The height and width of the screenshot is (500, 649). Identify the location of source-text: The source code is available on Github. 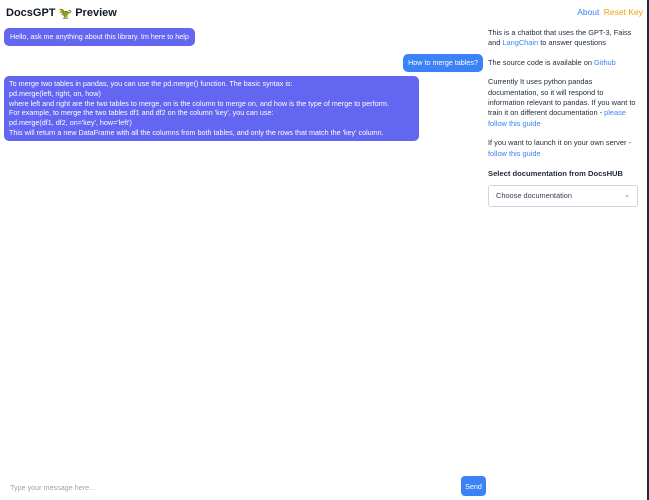
(564, 63).